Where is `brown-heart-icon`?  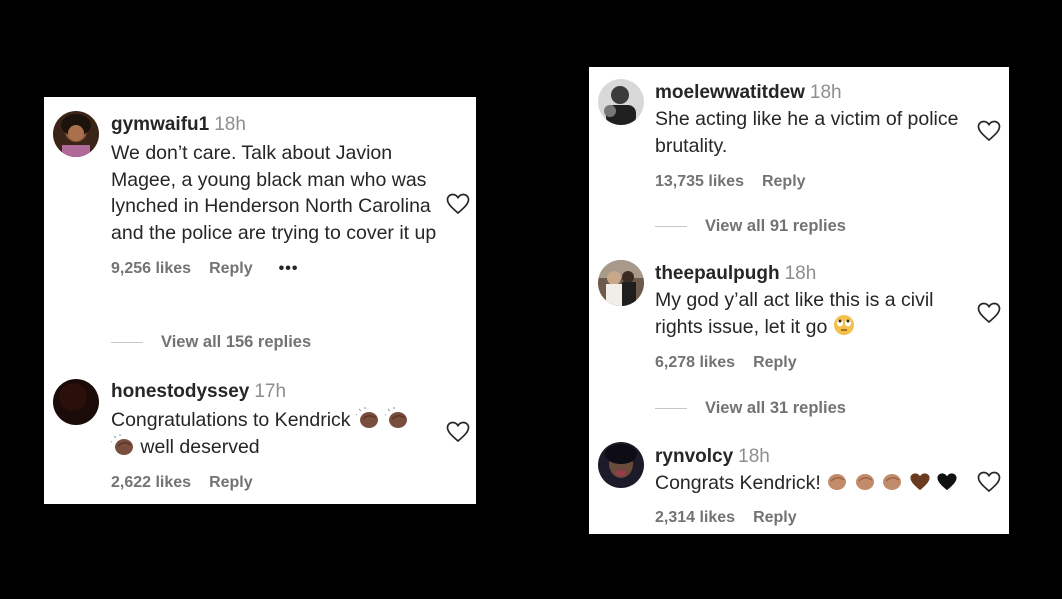 brown-heart-icon is located at coordinates (919, 482).